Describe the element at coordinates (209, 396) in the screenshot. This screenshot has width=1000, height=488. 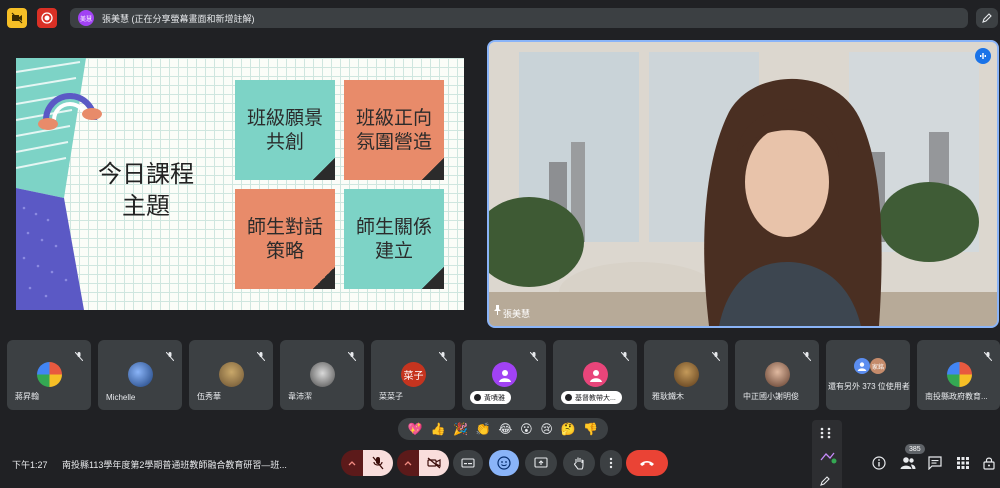
I see `participant-name: 伍秀華` at that location.